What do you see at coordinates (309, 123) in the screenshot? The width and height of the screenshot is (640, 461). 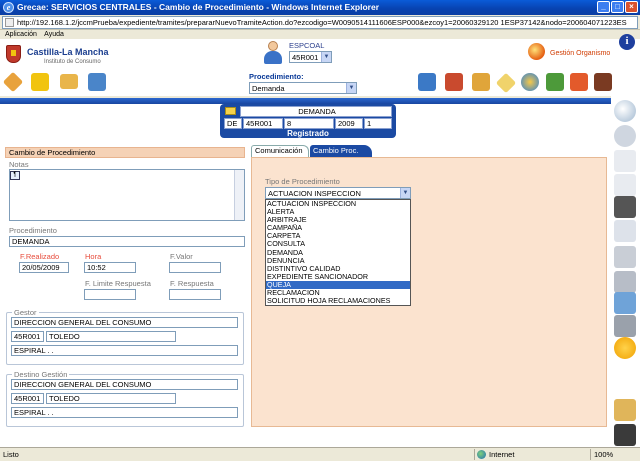 I see `expediente-field: 8` at bounding box center [309, 123].